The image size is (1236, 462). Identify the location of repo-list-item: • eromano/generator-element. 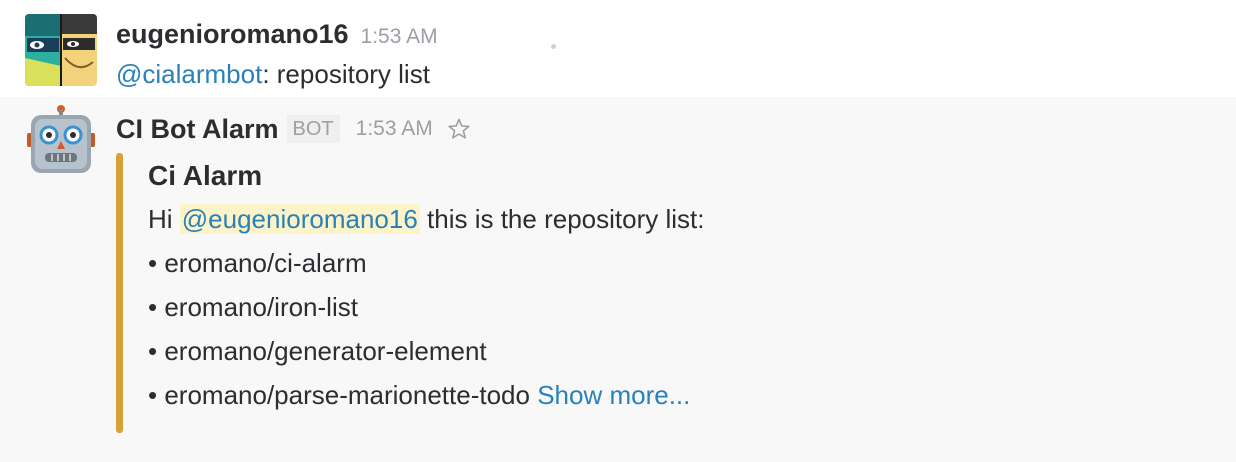
(317, 351).